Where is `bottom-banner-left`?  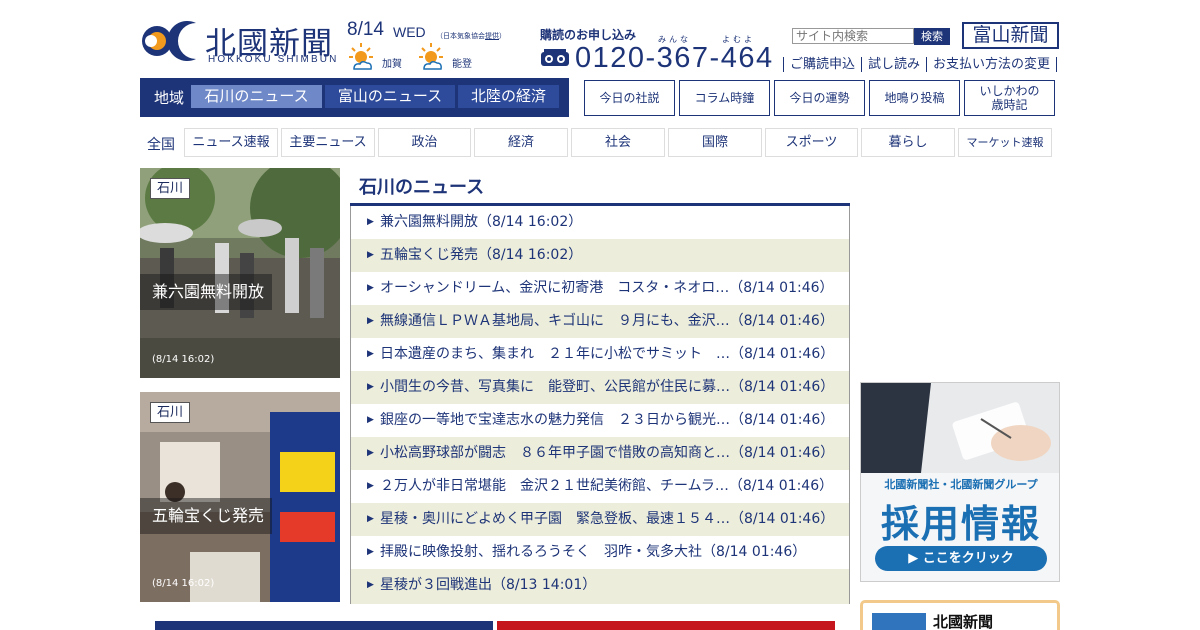
bottom-banner-left is located at coordinates (324, 625).